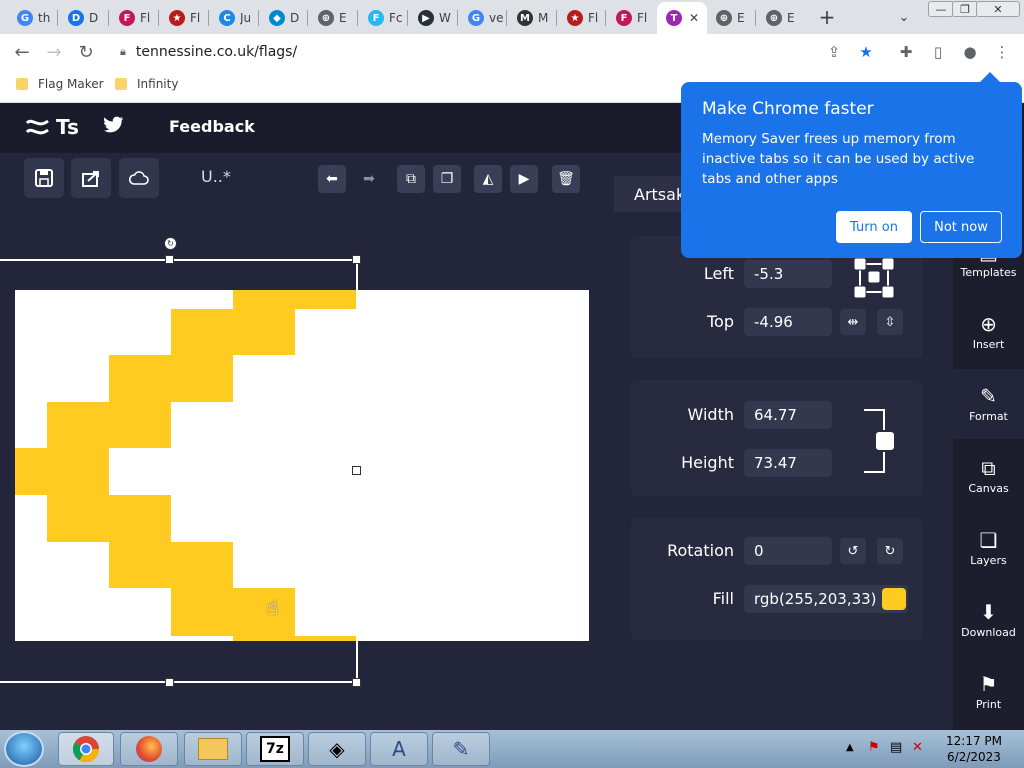 The width and height of the screenshot is (1024, 768). Describe the element at coordinates (356, 682) in the screenshot. I see `resize-handle-bottom-right` at that location.